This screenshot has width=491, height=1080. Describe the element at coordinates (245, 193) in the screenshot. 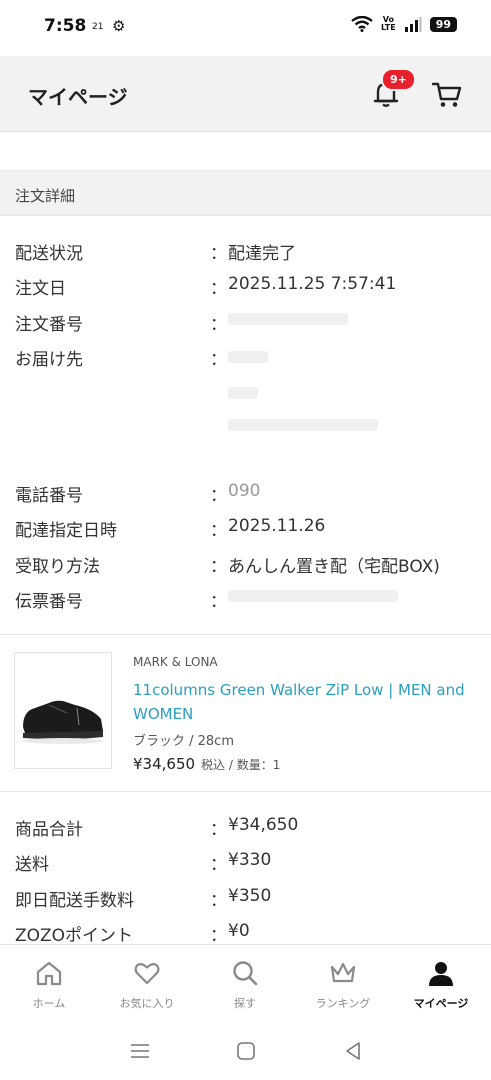

I see `order-detail-section-header: 注文詳細` at that location.